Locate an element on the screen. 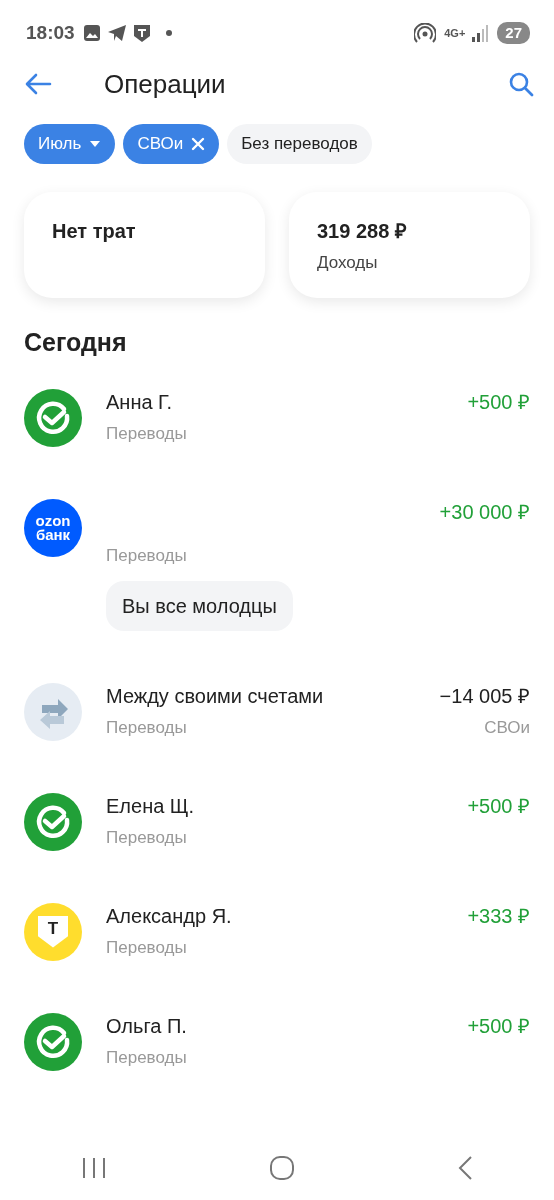 This screenshot has width=554, height=1200. comment-bubble: Вы все молодцы is located at coordinates (199, 605).